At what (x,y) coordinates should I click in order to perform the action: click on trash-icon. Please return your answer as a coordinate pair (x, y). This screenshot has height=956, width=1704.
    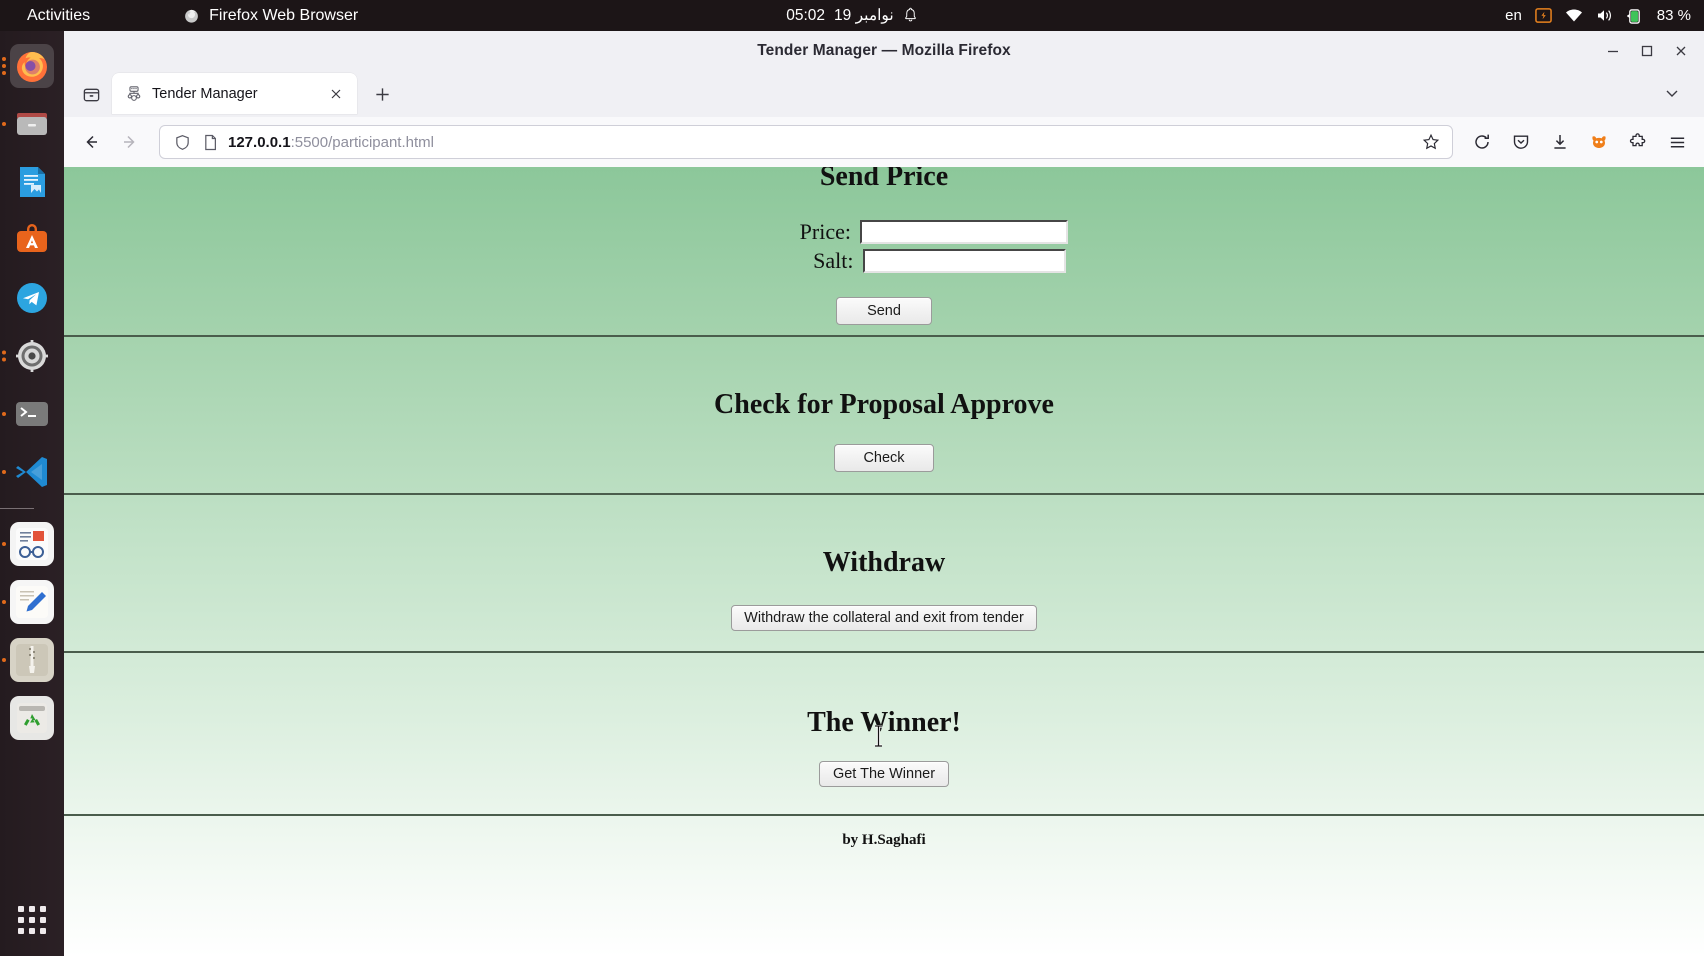
    Looking at the image, I should click on (32, 718).